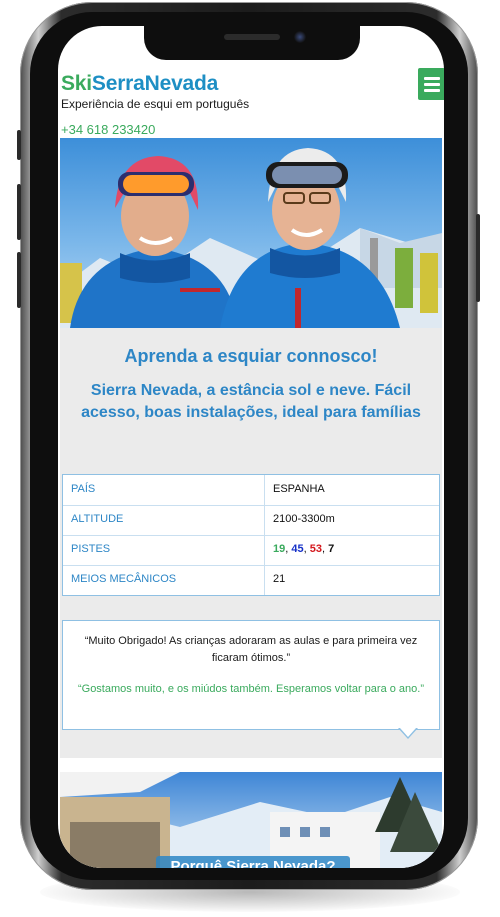 The width and height of the screenshot is (500, 917). What do you see at coordinates (253, 862) in the screenshot?
I see `section-title-why-sierra-nevada: Porquê Sierra Nevada?` at bounding box center [253, 862].